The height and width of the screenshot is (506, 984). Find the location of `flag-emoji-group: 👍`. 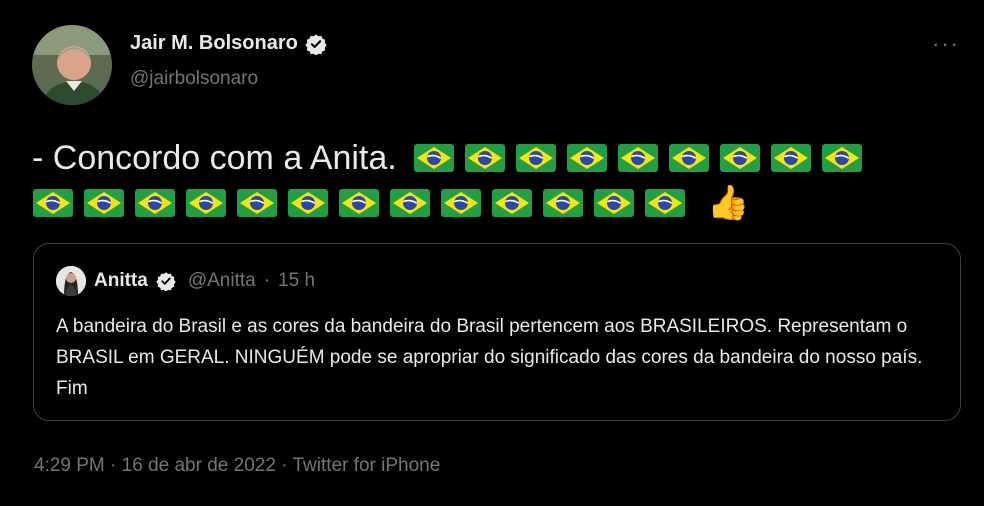

flag-emoji-group: 👍 is located at coordinates (492, 203).